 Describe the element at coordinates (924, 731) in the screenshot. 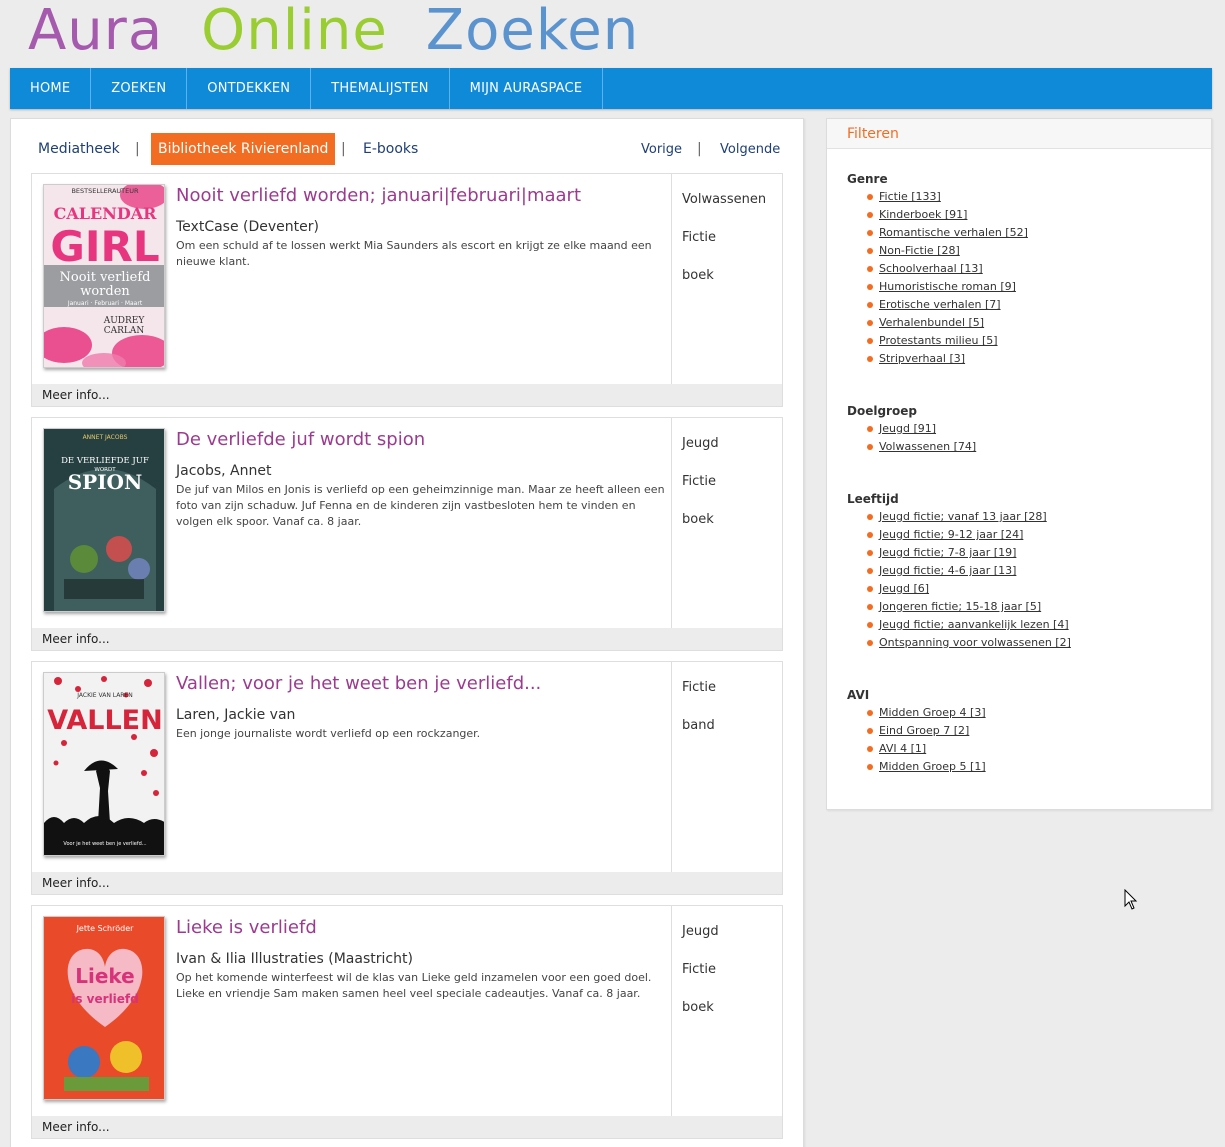

I see `filter-link: Eind Groep 7 [2]` at that location.